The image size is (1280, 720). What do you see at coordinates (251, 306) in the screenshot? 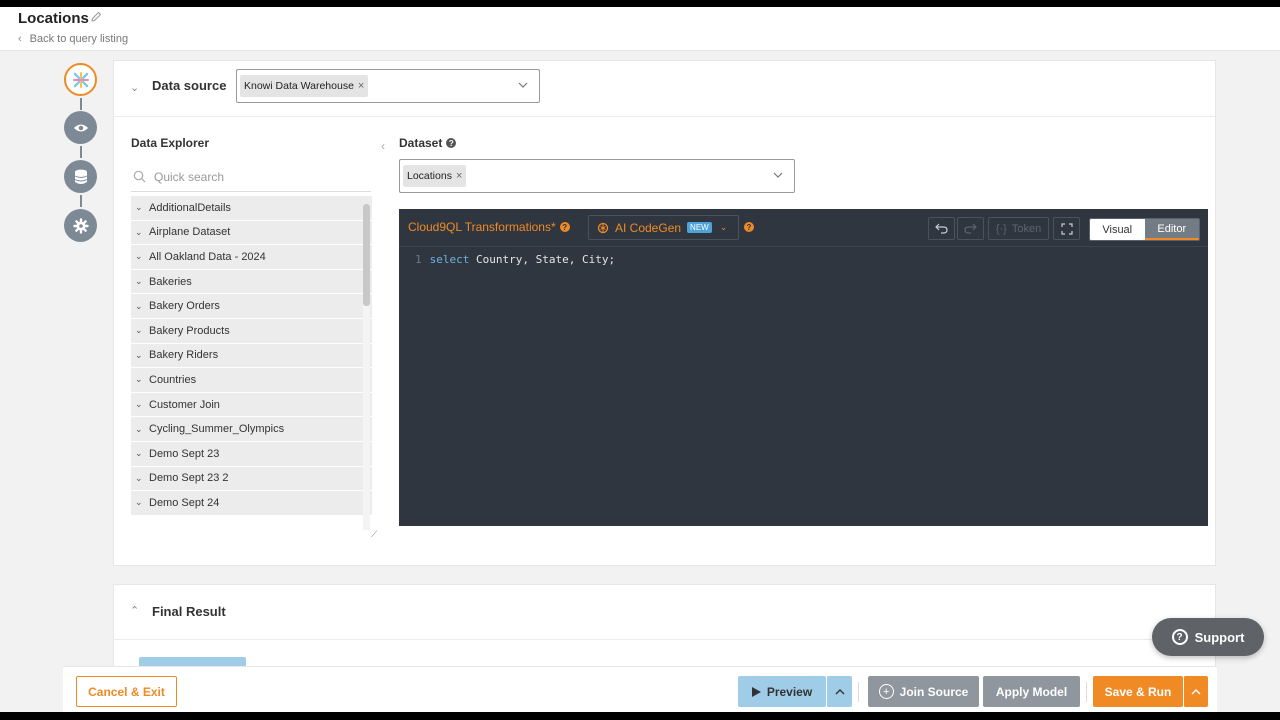
I see `explorer-tree-item: ⌄ Bakery Orders` at bounding box center [251, 306].